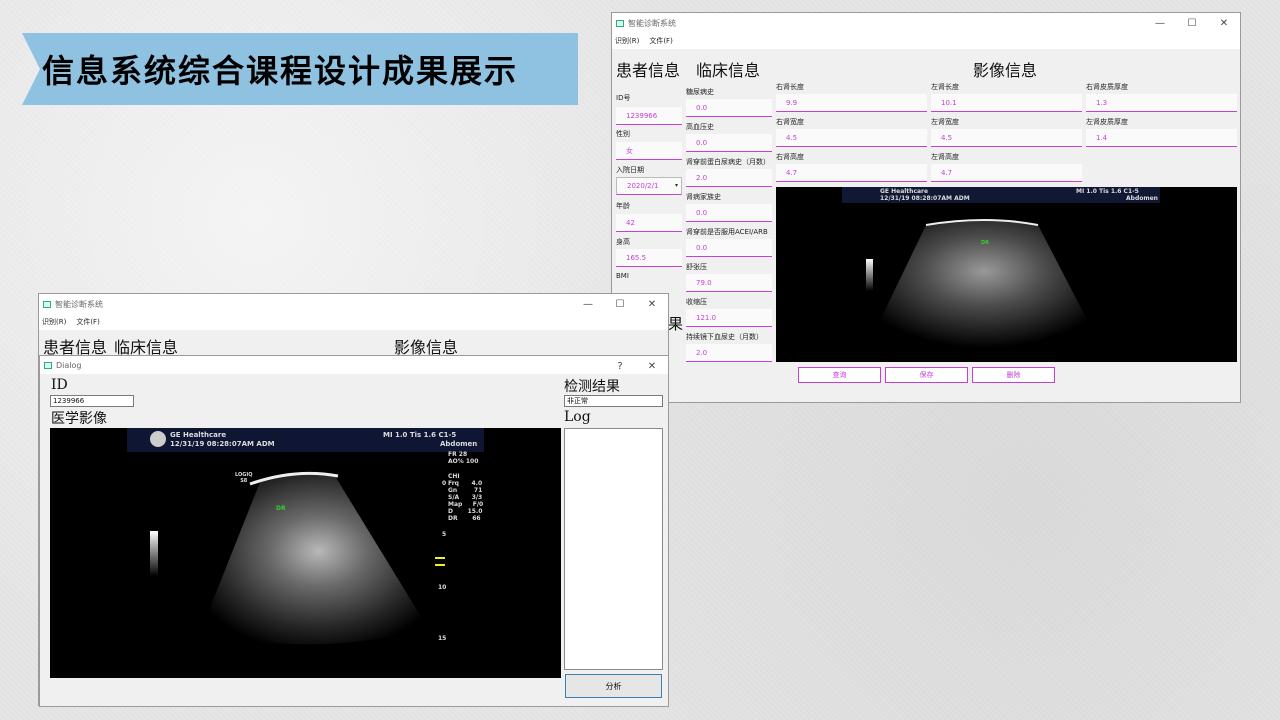 The height and width of the screenshot is (720, 1280). What do you see at coordinates (577, 417) in the screenshot?
I see `log-label: Log` at bounding box center [577, 417].